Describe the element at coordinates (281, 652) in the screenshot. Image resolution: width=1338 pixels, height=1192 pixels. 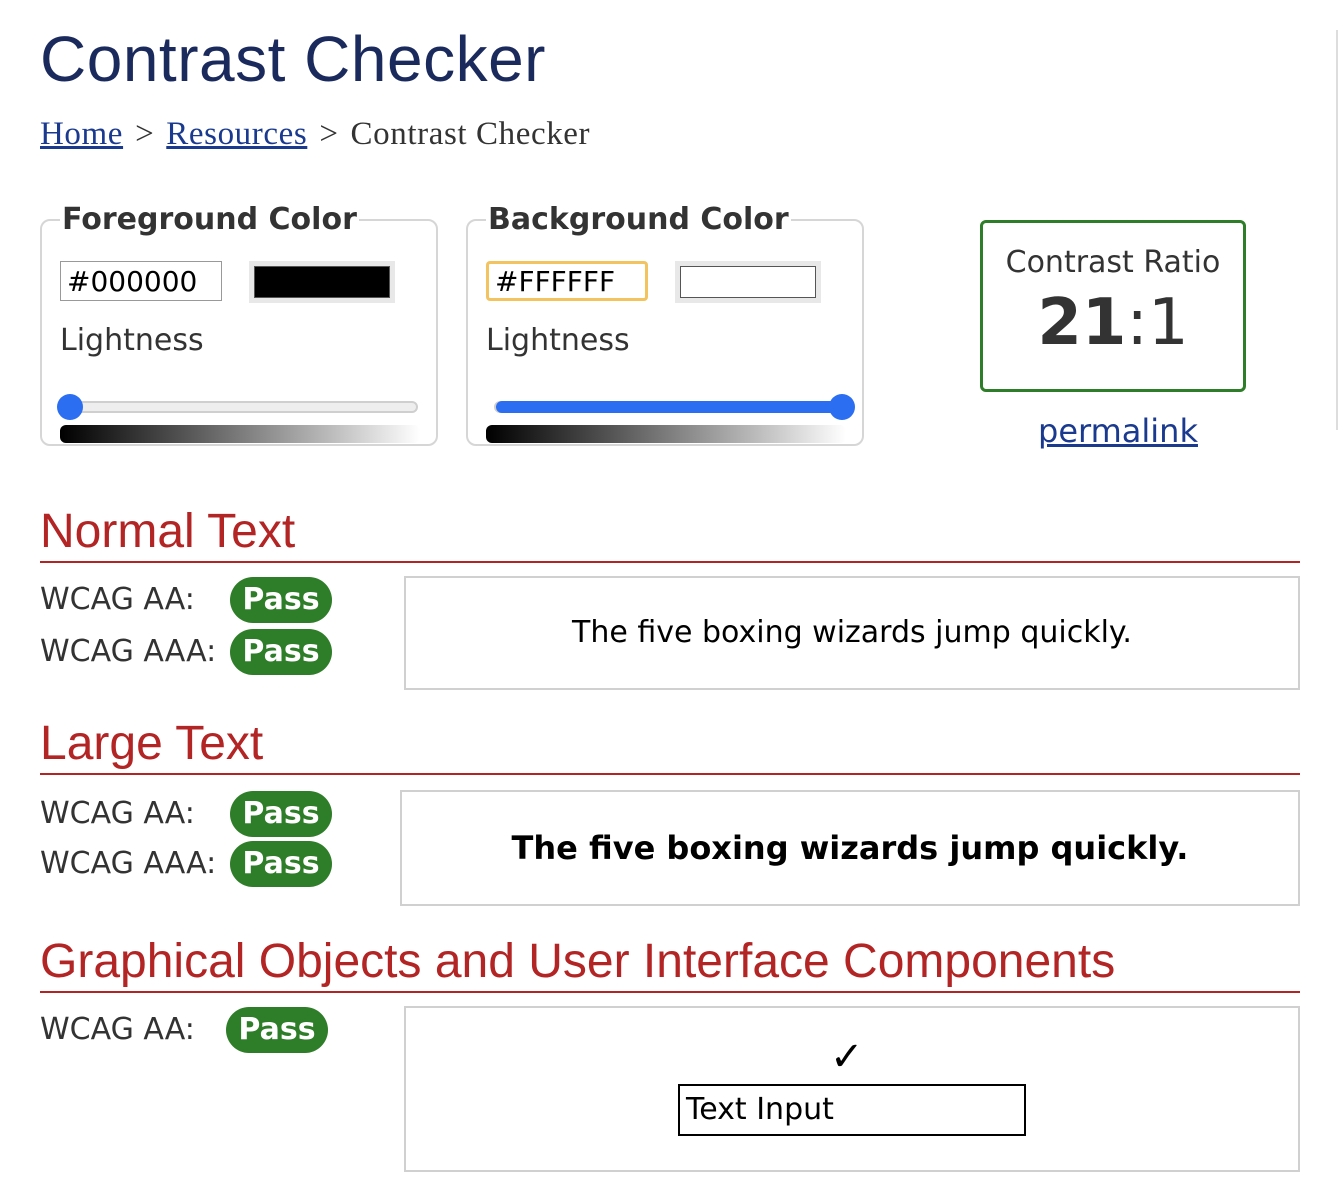
I see `normal-aaa-pass-badge: Pass` at that location.